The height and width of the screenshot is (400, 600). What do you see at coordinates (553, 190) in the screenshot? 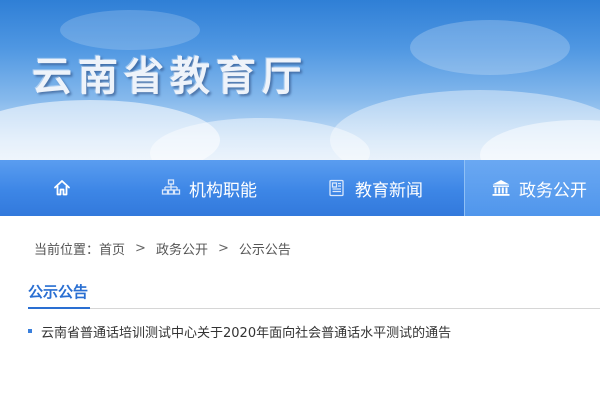
I see `nav-government-affairs-label: 政务公开` at bounding box center [553, 190].